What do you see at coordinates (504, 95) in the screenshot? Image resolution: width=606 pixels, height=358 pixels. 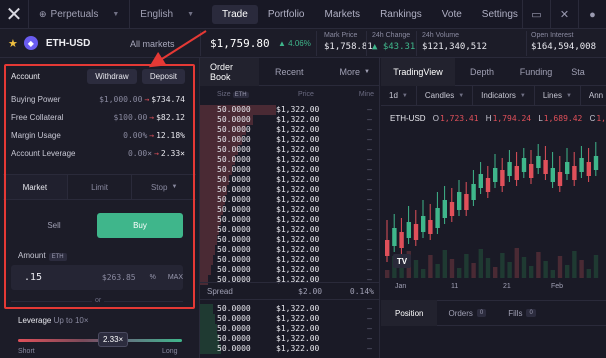 I see `indicators-select: Indicators ▼` at bounding box center [504, 95].